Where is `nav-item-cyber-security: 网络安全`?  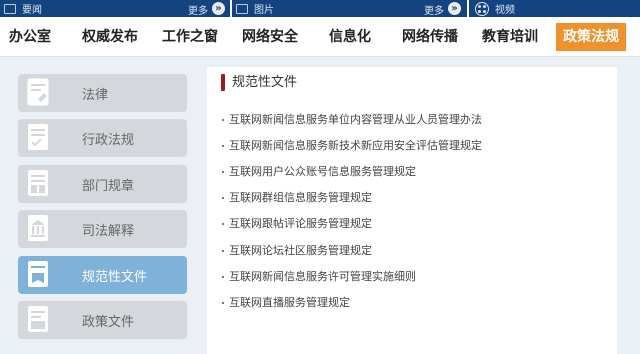
nav-item-cyber-security: 网络安全 is located at coordinates (270, 37).